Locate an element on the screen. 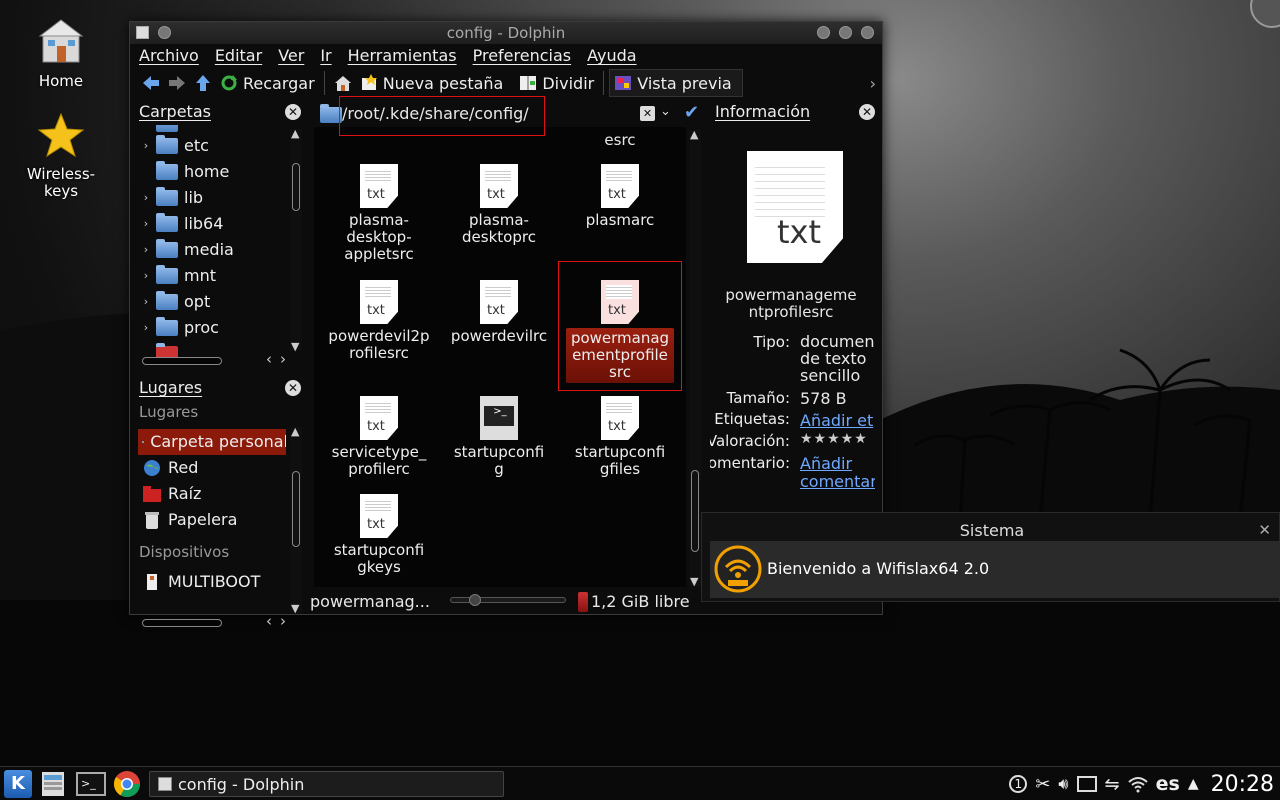  kde-menu-icon: K is located at coordinates (18, 784).